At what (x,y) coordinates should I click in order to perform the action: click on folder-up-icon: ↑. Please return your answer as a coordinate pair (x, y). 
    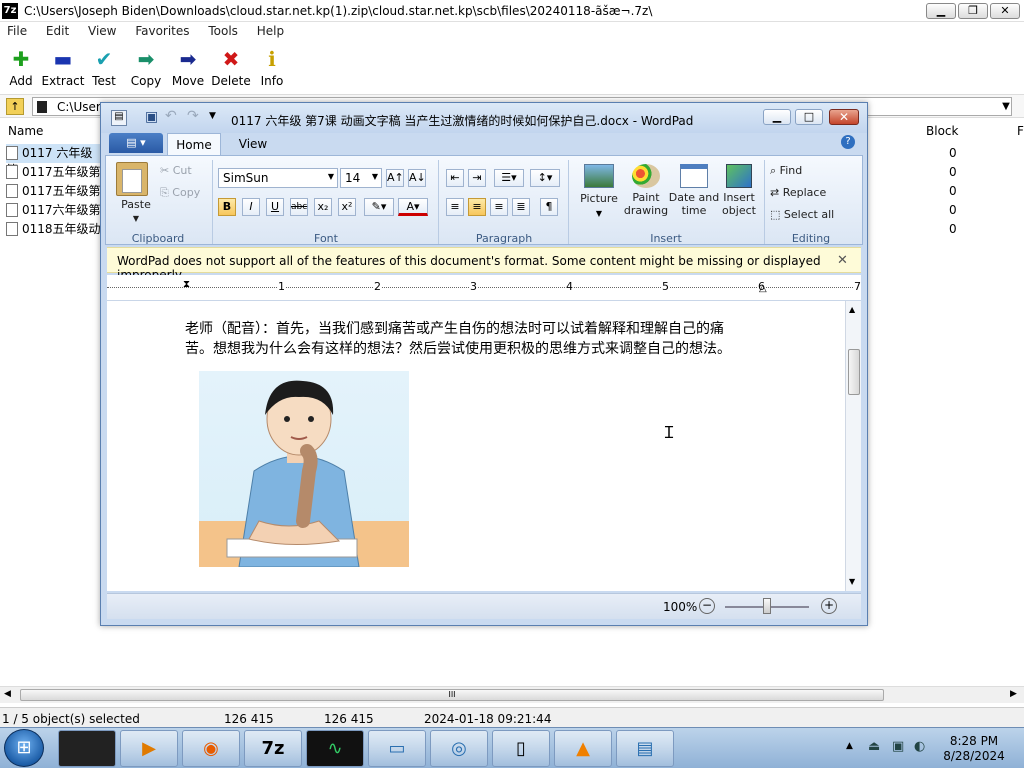
    Looking at the image, I should click on (15, 106).